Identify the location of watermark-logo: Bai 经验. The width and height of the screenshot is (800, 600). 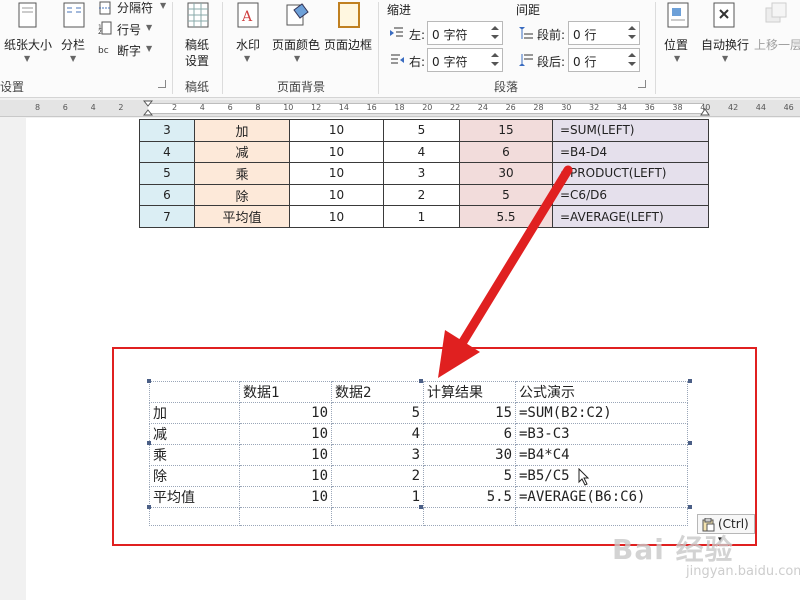
(673, 549).